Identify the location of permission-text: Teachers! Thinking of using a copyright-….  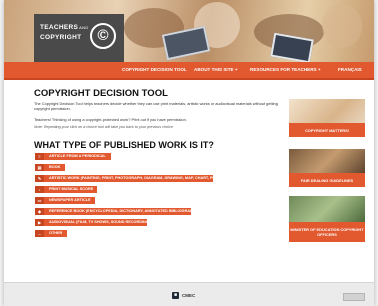
(110, 119).